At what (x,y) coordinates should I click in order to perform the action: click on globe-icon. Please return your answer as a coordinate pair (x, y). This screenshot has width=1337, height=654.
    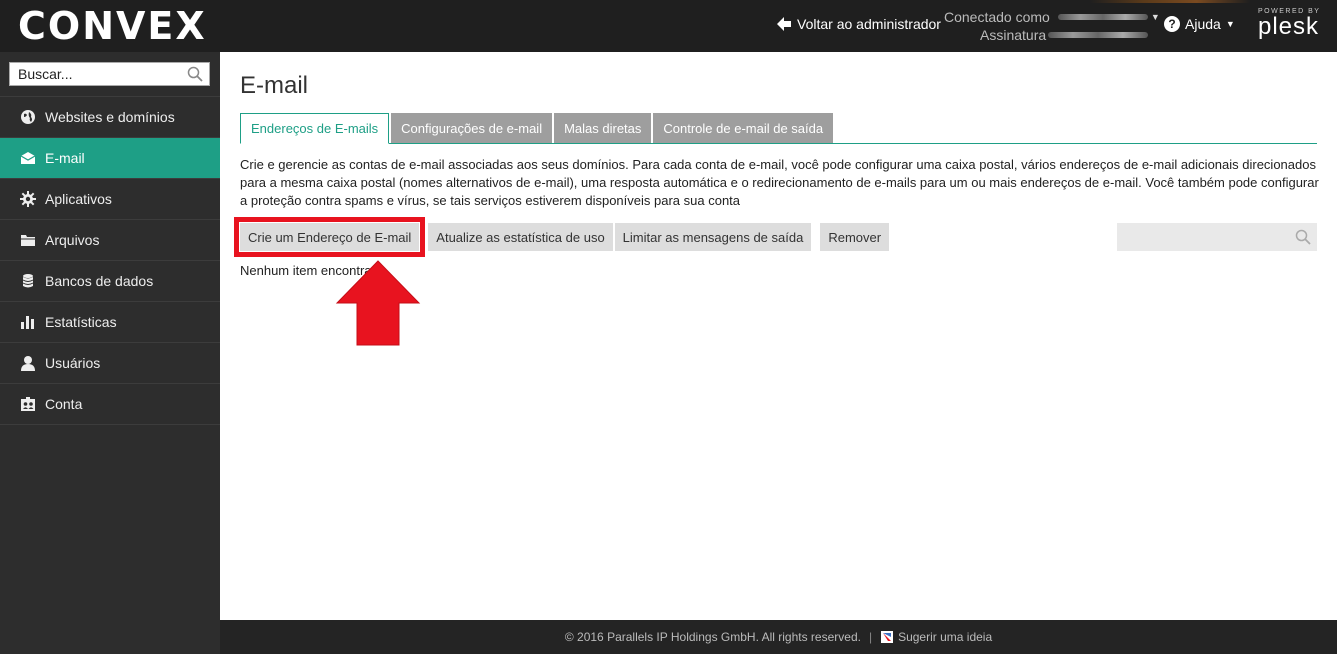
    Looking at the image, I should click on (28, 117).